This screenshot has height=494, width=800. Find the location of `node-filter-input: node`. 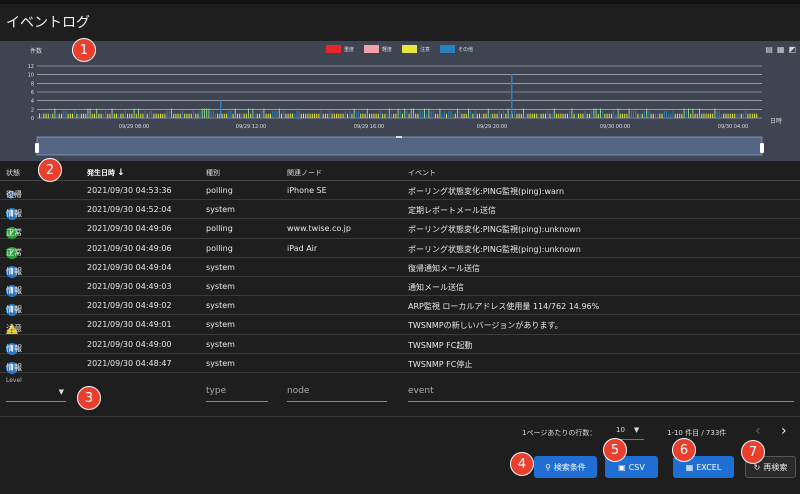

node-filter-input: node is located at coordinates (337, 394).